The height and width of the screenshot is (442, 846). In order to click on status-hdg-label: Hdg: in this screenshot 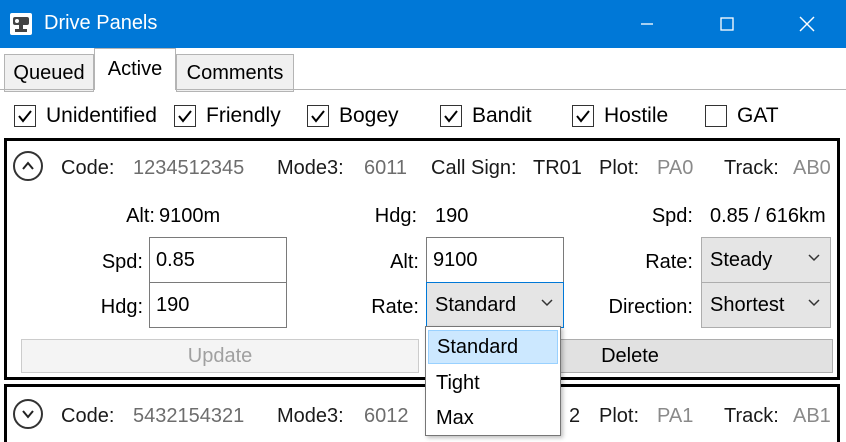, I will do `click(395, 216)`.